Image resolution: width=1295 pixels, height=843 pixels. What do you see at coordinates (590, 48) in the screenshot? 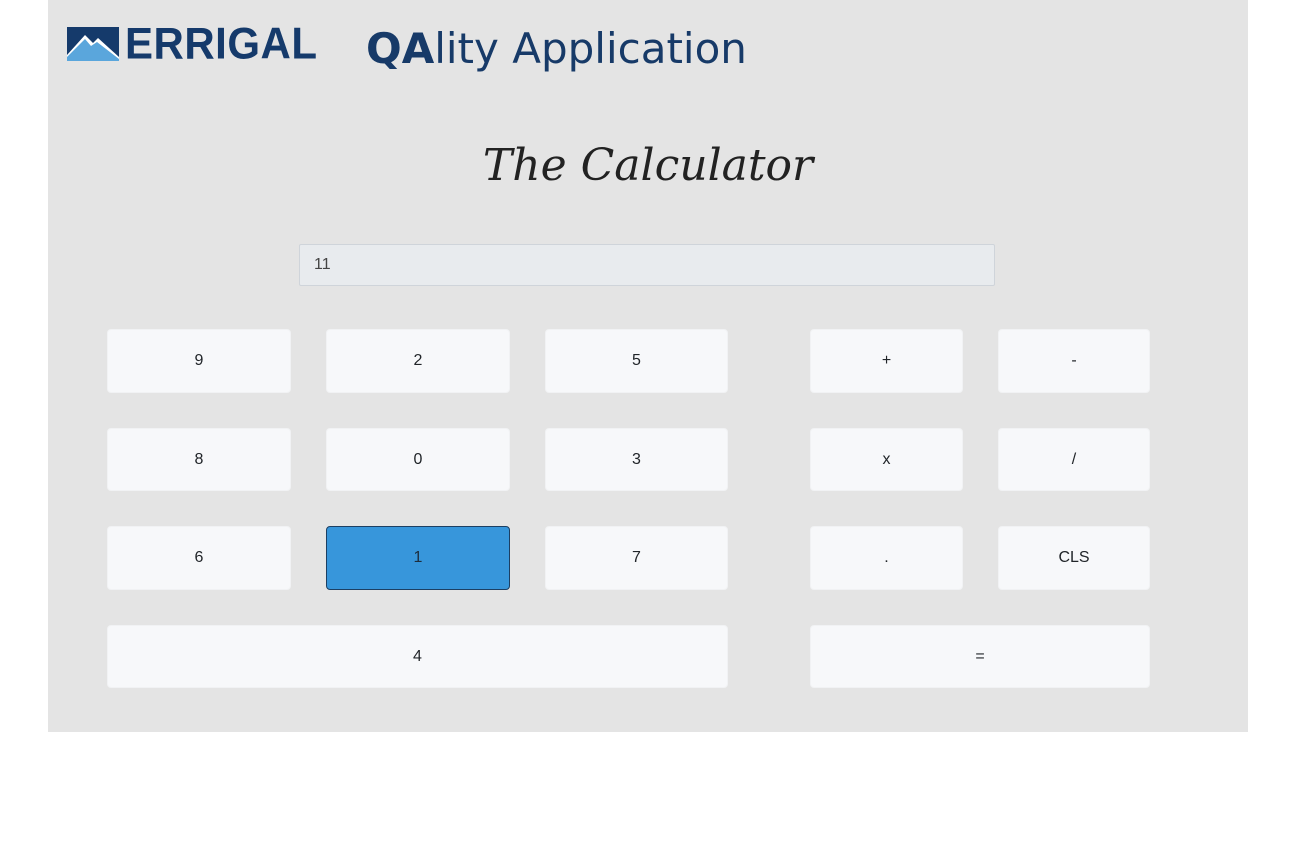
I see `app-title-rest: lity Application` at bounding box center [590, 48].